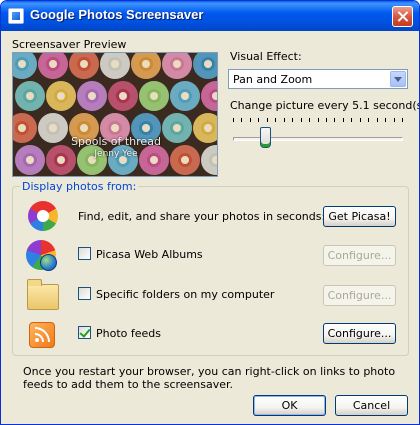 Image resolution: width=420 pixels, height=425 pixels. What do you see at coordinates (79, 186) in the screenshot?
I see `display-photos-legend: Display photos from:` at bounding box center [79, 186].